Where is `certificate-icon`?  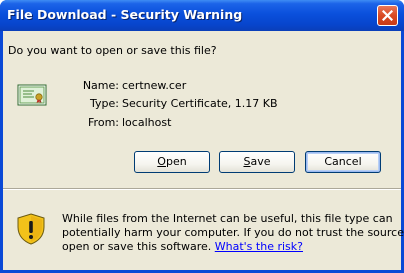 certificate-icon is located at coordinates (32, 95).